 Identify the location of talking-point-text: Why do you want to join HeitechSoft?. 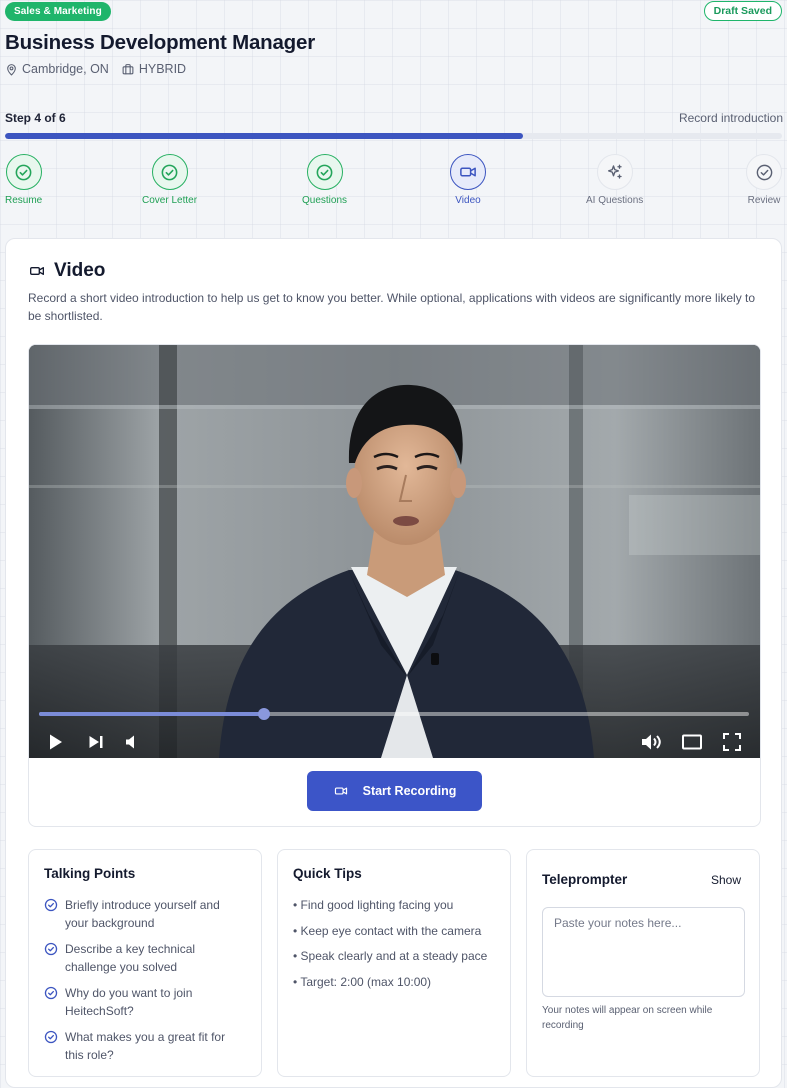
(129, 1002).